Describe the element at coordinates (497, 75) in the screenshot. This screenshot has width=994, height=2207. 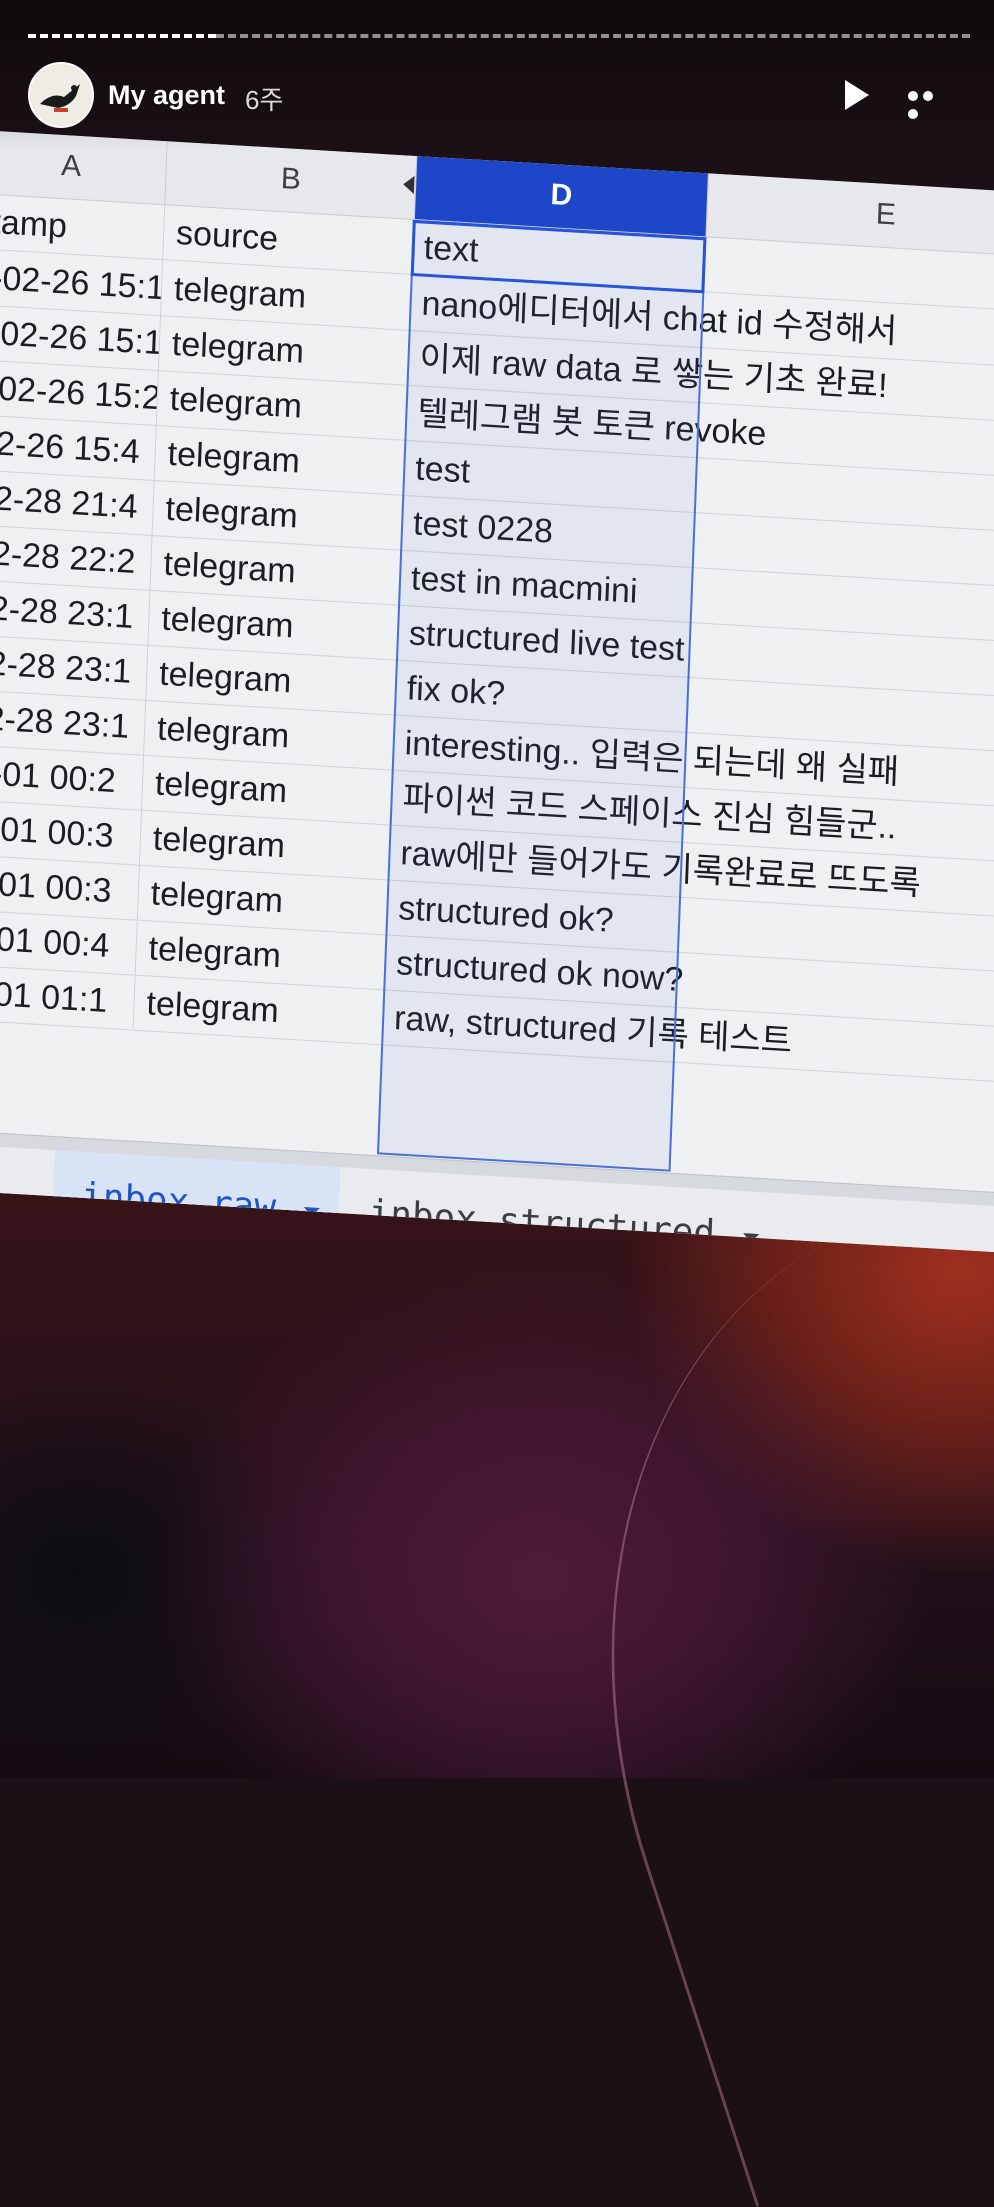
I see `story-top-gradient` at that location.